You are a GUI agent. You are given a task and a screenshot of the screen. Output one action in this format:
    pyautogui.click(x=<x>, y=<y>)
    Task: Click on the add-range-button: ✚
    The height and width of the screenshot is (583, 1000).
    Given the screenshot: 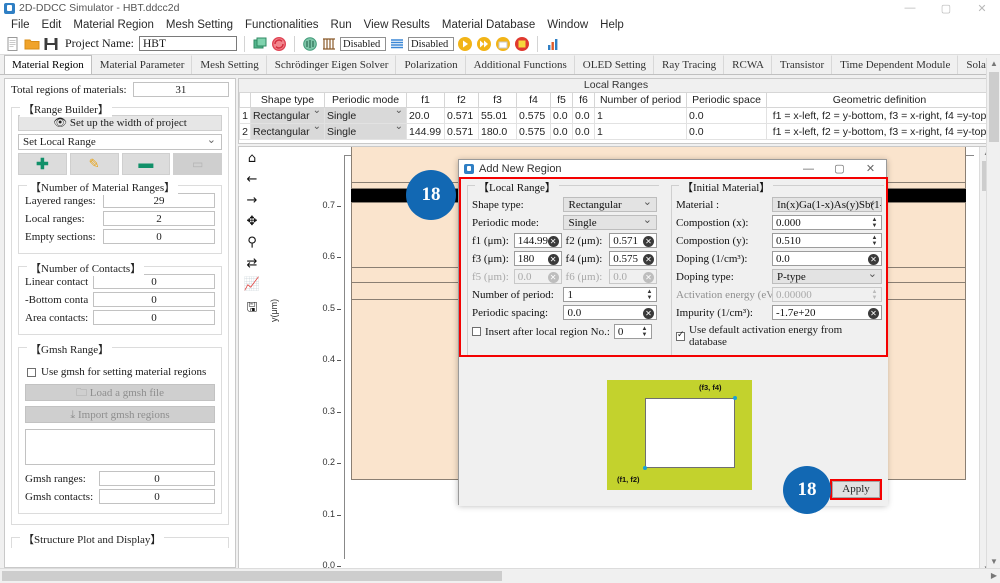 What is the action you would take?
    pyautogui.click(x=42, y=164)
    